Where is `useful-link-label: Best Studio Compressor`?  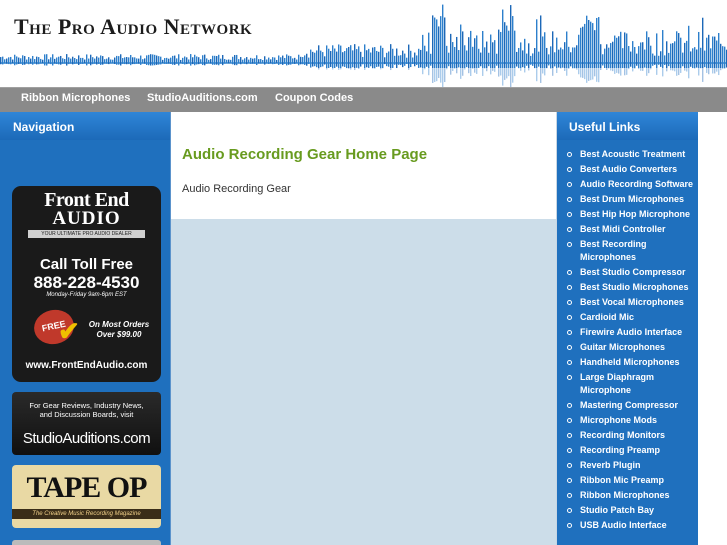 useful-link-label: Best Studio Compressor is located at coordinates (633, 272).